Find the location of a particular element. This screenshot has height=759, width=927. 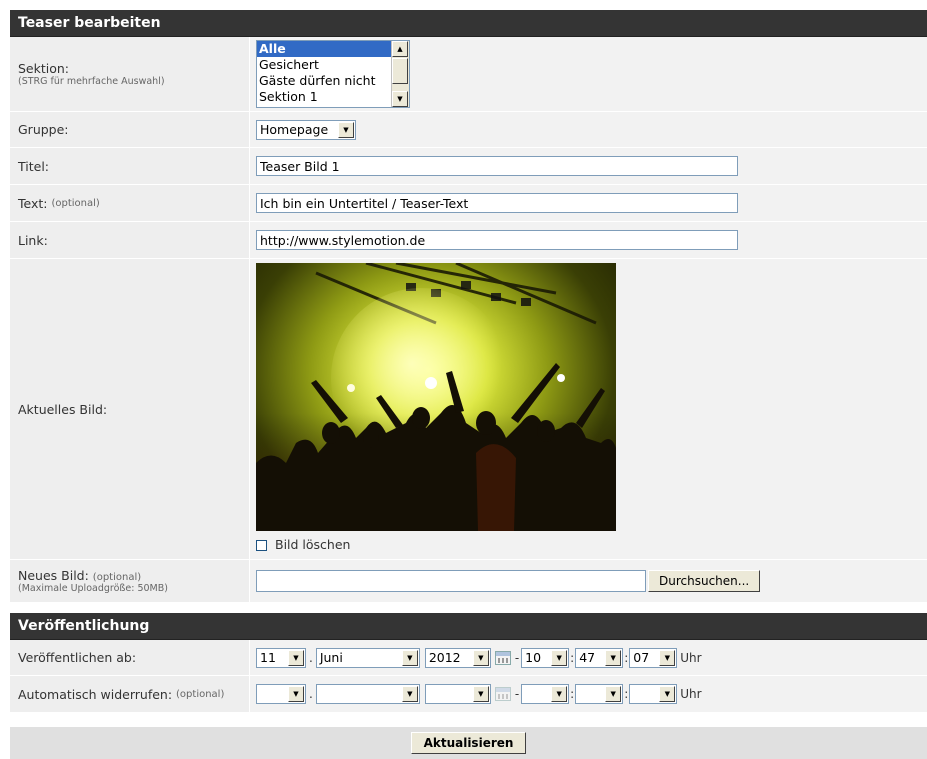

delete-image-checkbox is located at coordinates (261, 545).